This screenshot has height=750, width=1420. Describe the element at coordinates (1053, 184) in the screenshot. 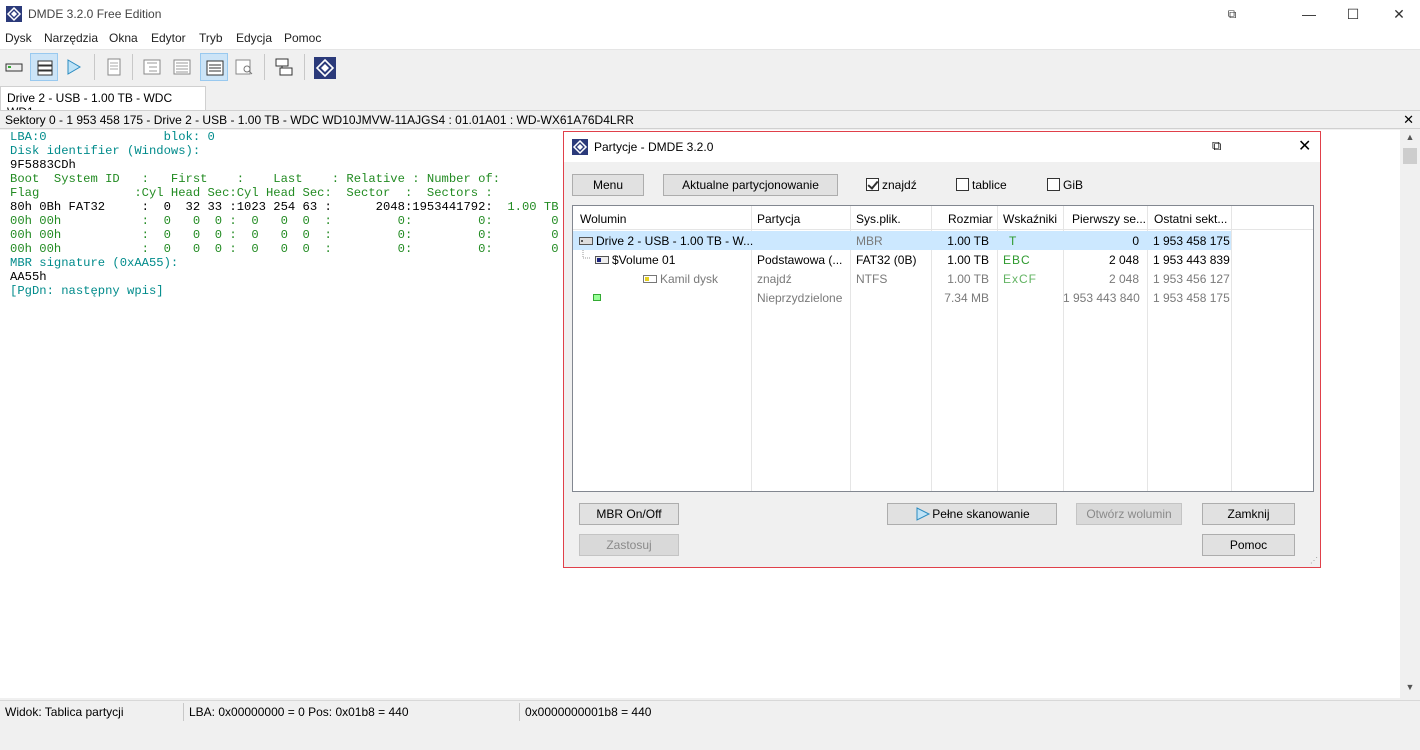

I see `checkbox-gib-box` at that location.